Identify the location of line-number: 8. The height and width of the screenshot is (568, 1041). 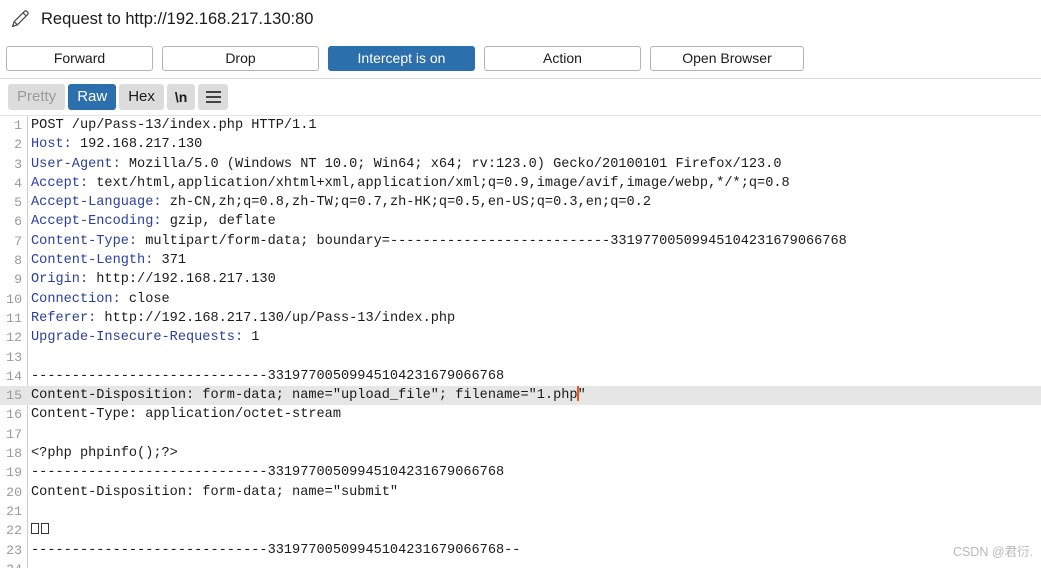
(18, 261).